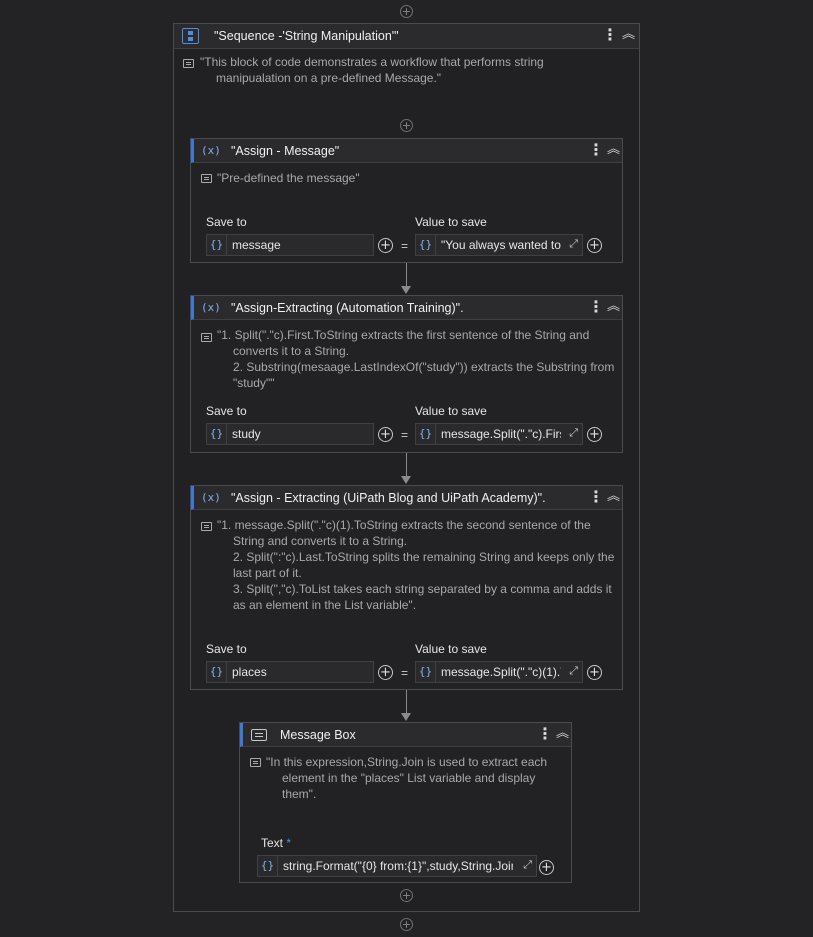  Describe the element at coordinates (596, 150) in the screenshot. I see `assign-message-menu-icon: ⋮` at that location.